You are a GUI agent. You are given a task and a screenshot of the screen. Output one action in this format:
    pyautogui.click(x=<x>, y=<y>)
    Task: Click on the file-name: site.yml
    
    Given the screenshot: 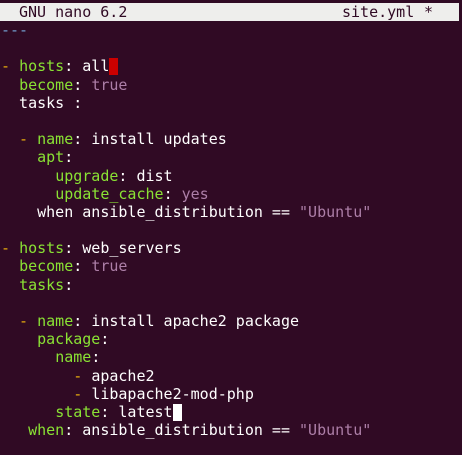 What is the action you would take?
    pyautogui.click(x=378, y=12)
    